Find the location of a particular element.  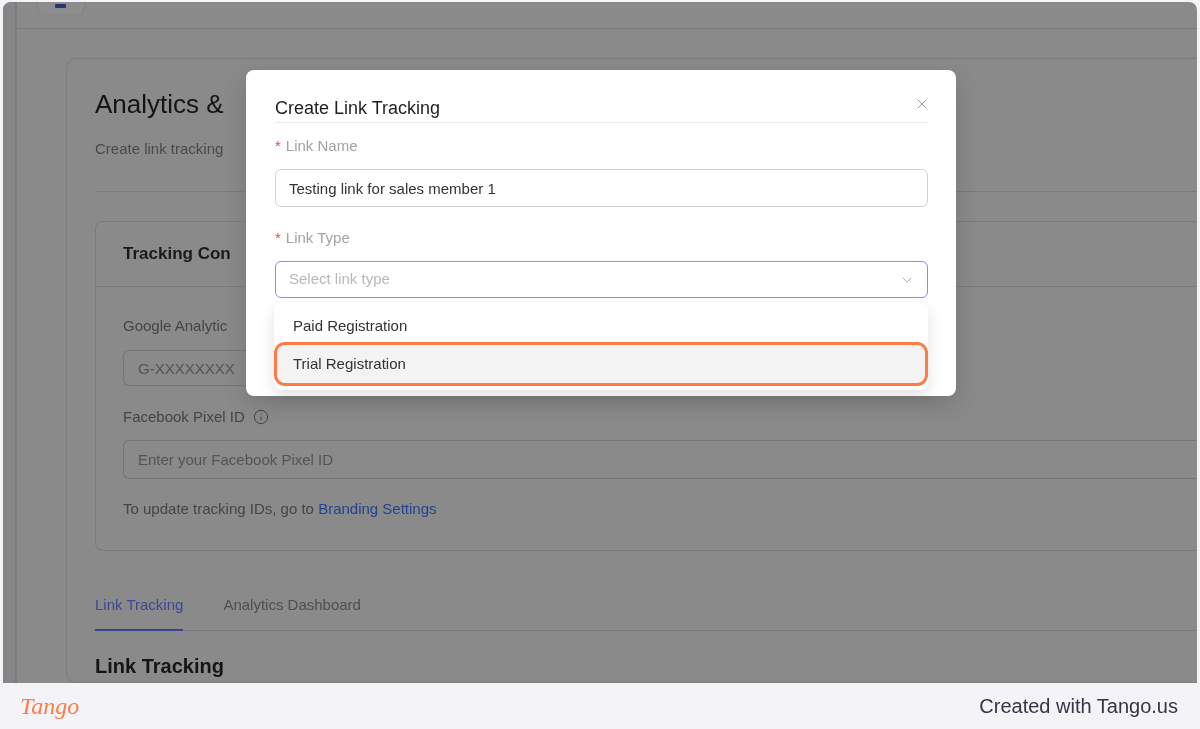

field-label: Link Name is located at coordinates (321, 146).